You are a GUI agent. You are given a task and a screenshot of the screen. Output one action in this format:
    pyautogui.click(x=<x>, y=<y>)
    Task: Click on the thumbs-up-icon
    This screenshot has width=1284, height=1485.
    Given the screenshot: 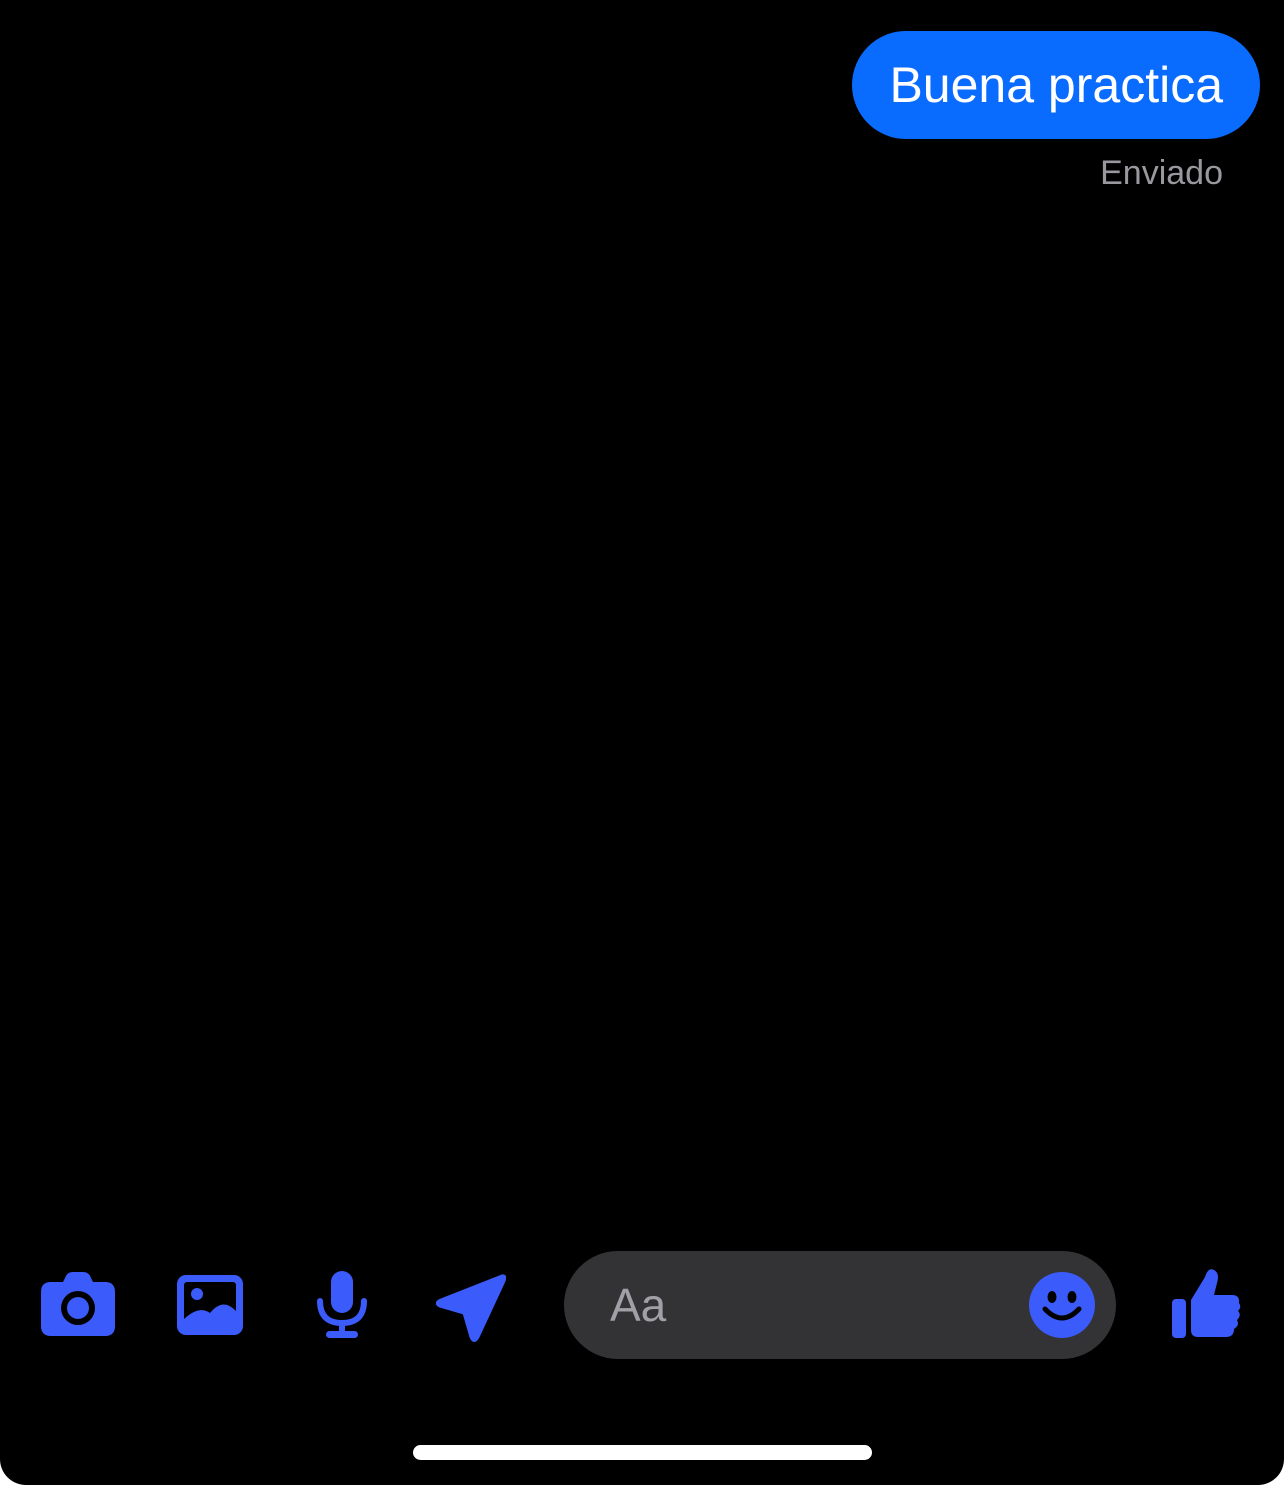 What is the action you would take?
    pyautogui.click(x=1206, y=1303)
    